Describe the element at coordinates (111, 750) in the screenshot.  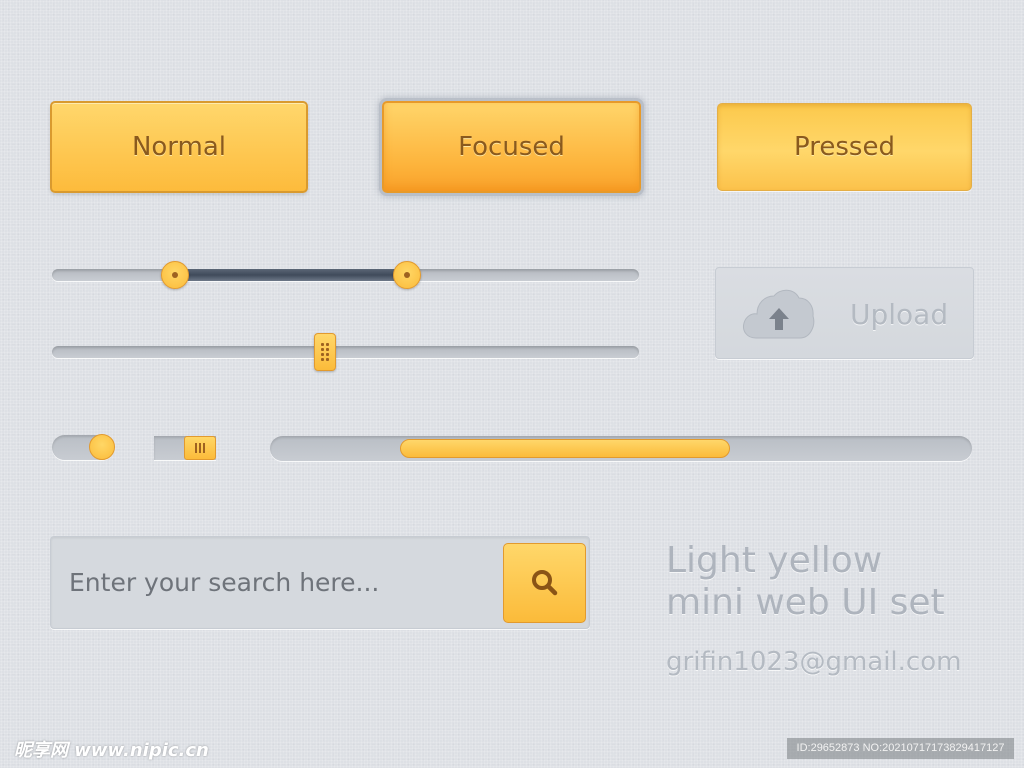
I see `watermark-logo: 昵享网 www.nipic.cn` at that location.